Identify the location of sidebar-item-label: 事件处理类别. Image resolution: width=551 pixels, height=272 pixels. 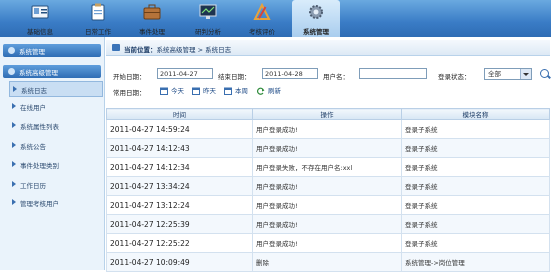
(39, 166).